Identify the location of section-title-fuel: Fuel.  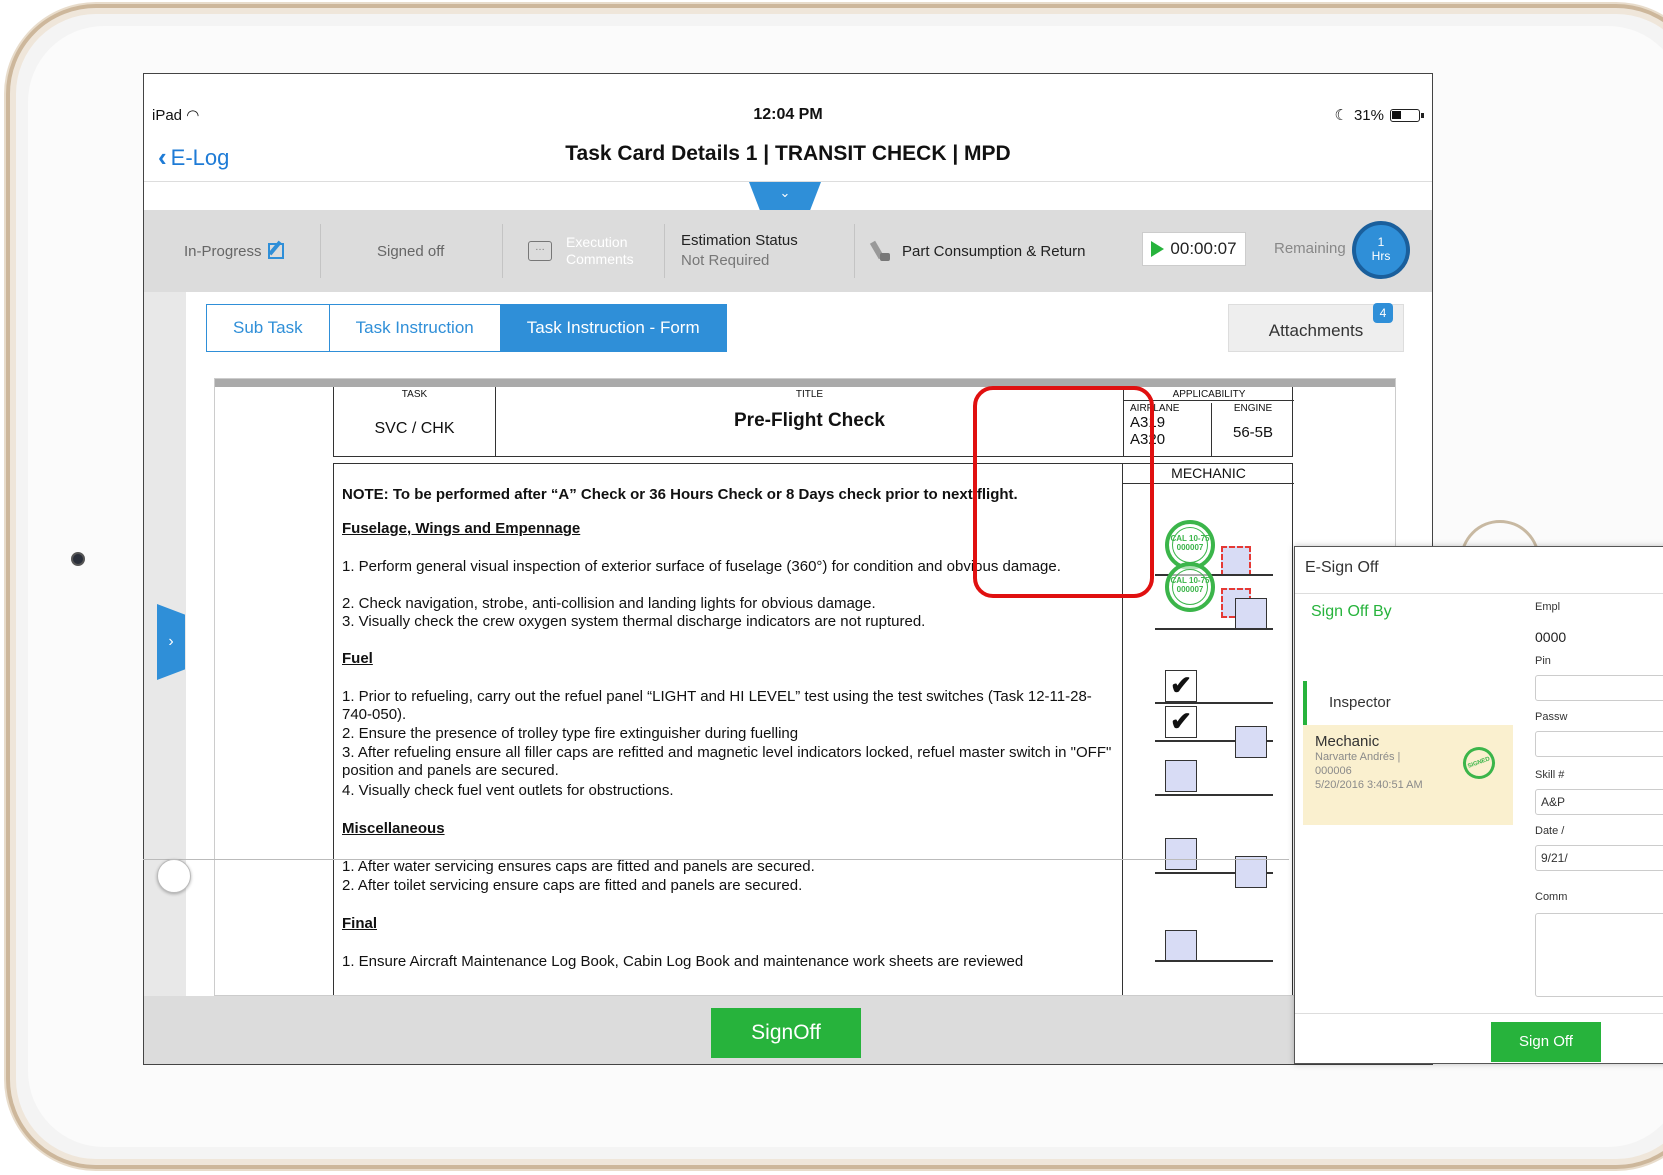
(357, 658).